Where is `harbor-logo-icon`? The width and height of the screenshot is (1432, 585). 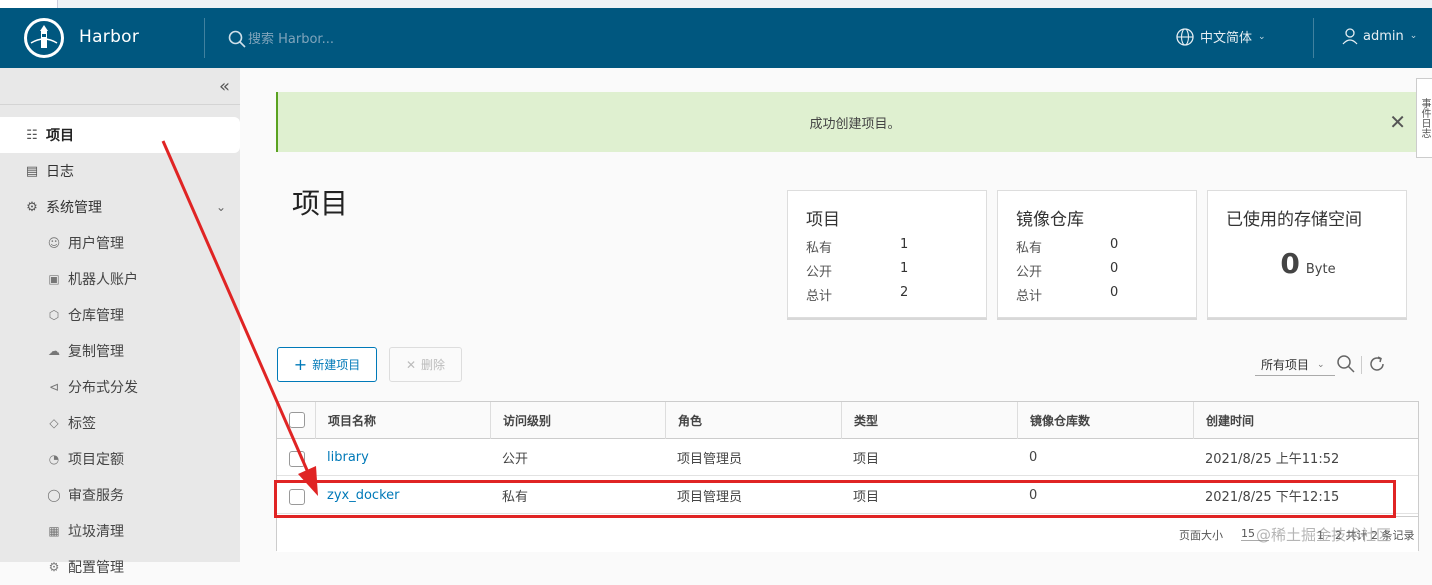 harbor-logo-icon is located at coordinates (44, 38).